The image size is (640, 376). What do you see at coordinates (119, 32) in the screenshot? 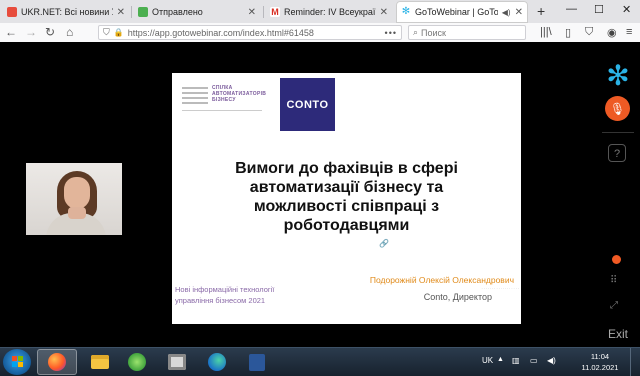
I see `lock-icon: 🔒` at bounding box center [119, 32].